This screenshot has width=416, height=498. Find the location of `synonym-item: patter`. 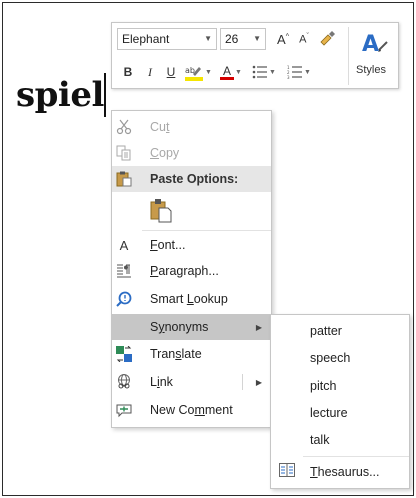

synonym-item: patter is located at coordinates (340, 330).